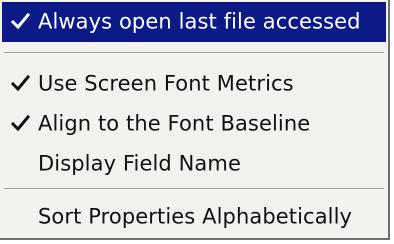 The image size is (394, 244). What do you see at coordinates (166, 83) in the screenshot?
I see `menu-item-label: Use Screen Font Metrics` at bounding box center [166, 83].